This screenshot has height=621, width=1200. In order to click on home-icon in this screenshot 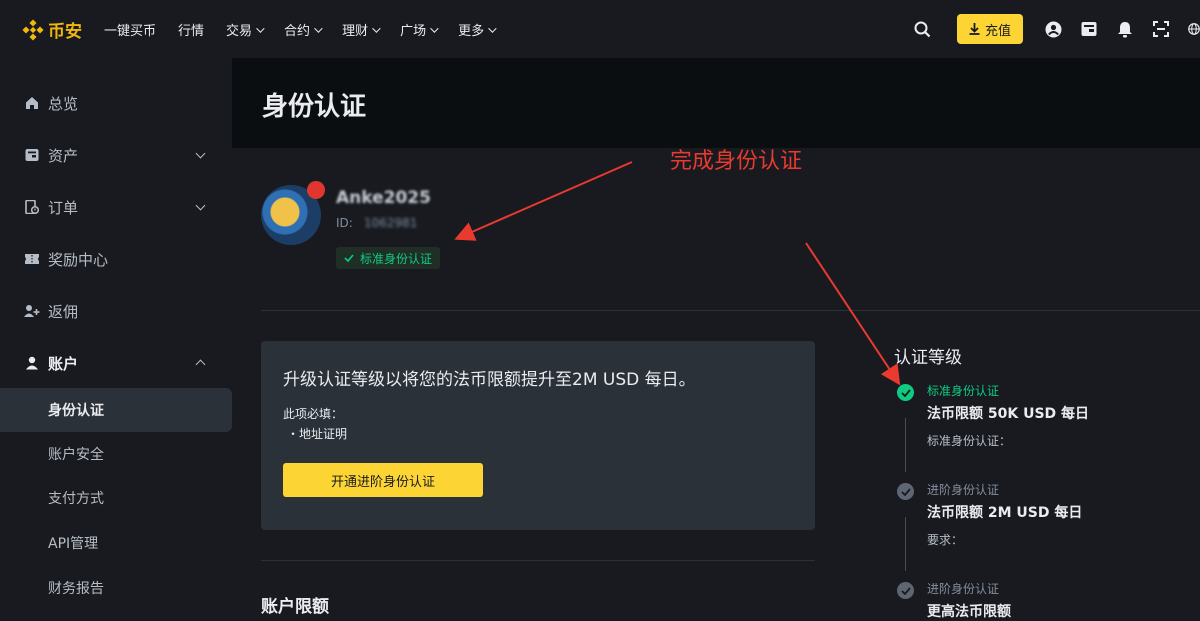, I will do `click(32, 103)`.